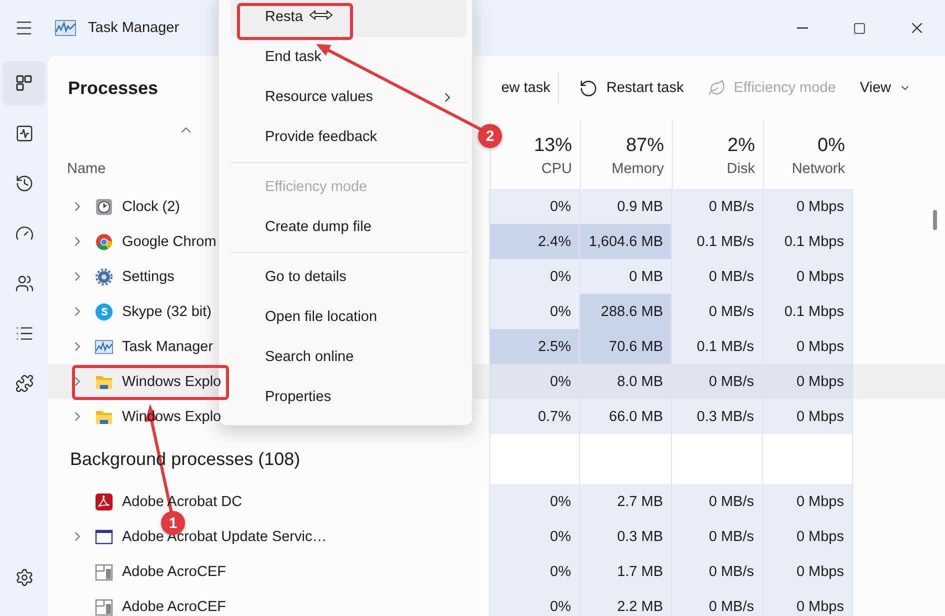 This screenshot has width=945, height=616. Describe the element at coordinates (24, 283) in the screenshot. I see `users-icon` at that location.